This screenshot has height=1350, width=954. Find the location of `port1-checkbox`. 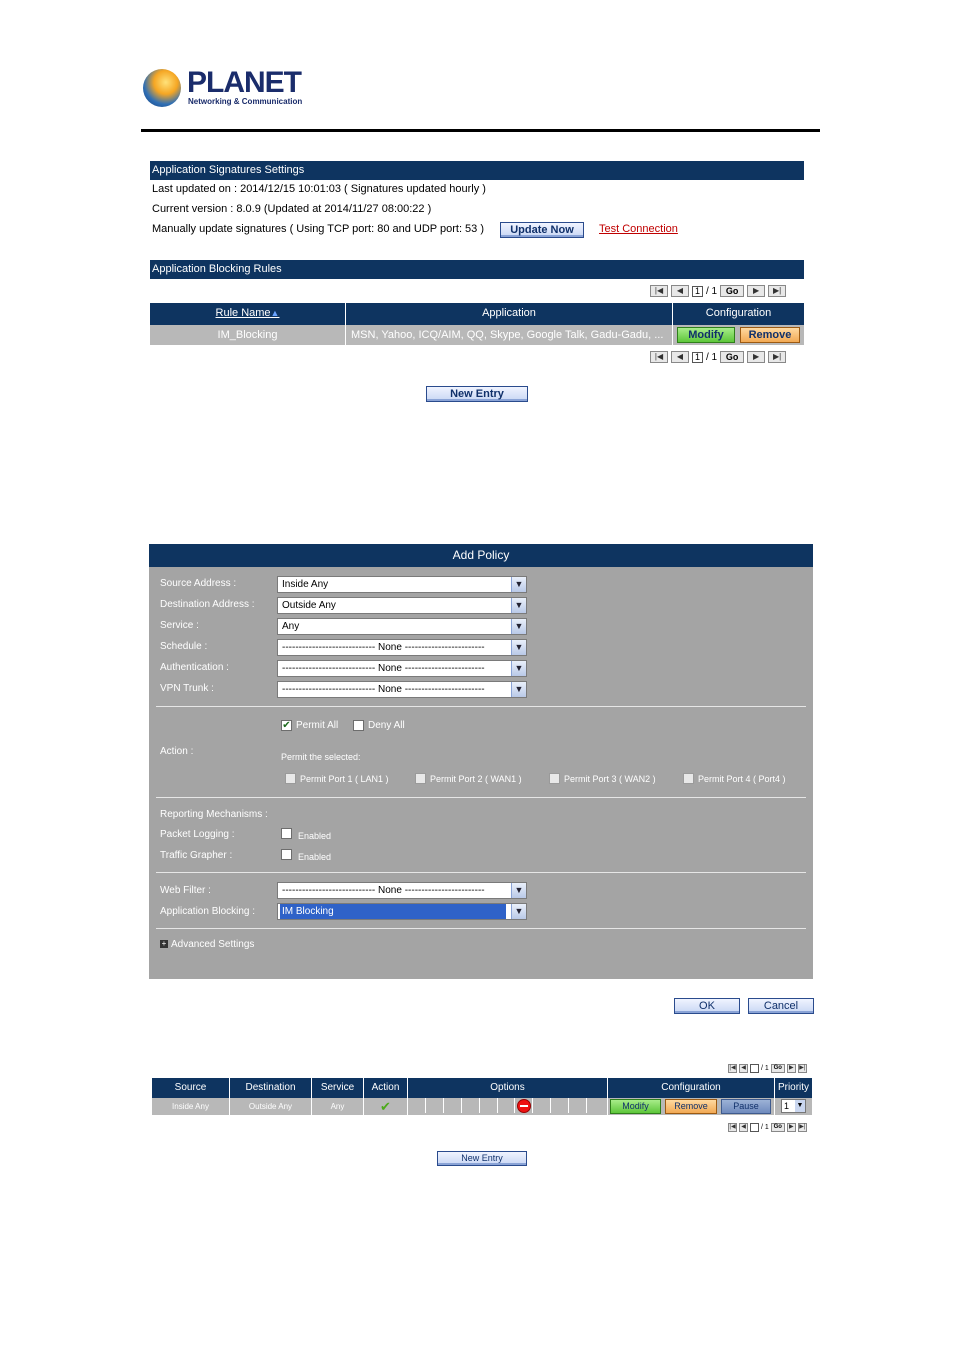

port1-checkbox is located at coordinates (290, 778).